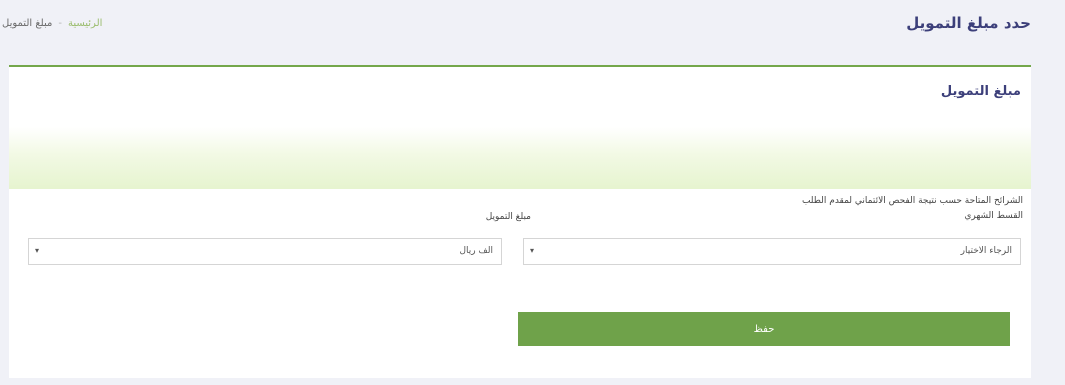 This screenshot has width=1065, height=385. What do you see at coordinates (85, 23) in the screenshot?
I see `breadcrumb-home-link: الرئيسية` at bounding box center [85, 23].